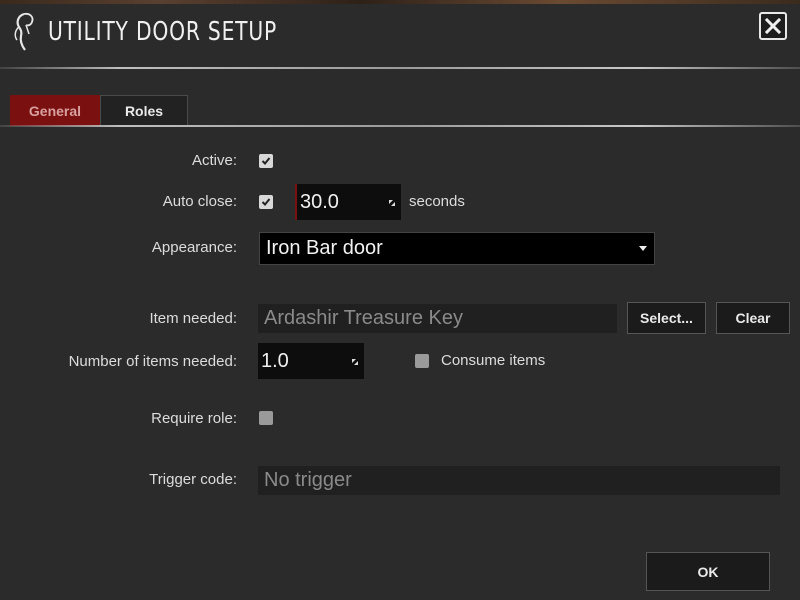 This screenshot has width=800, height=600. What do you see at coordinates (24, 31) in the screenshot?
I see `logo-icon` at bounding box center [24, 31].